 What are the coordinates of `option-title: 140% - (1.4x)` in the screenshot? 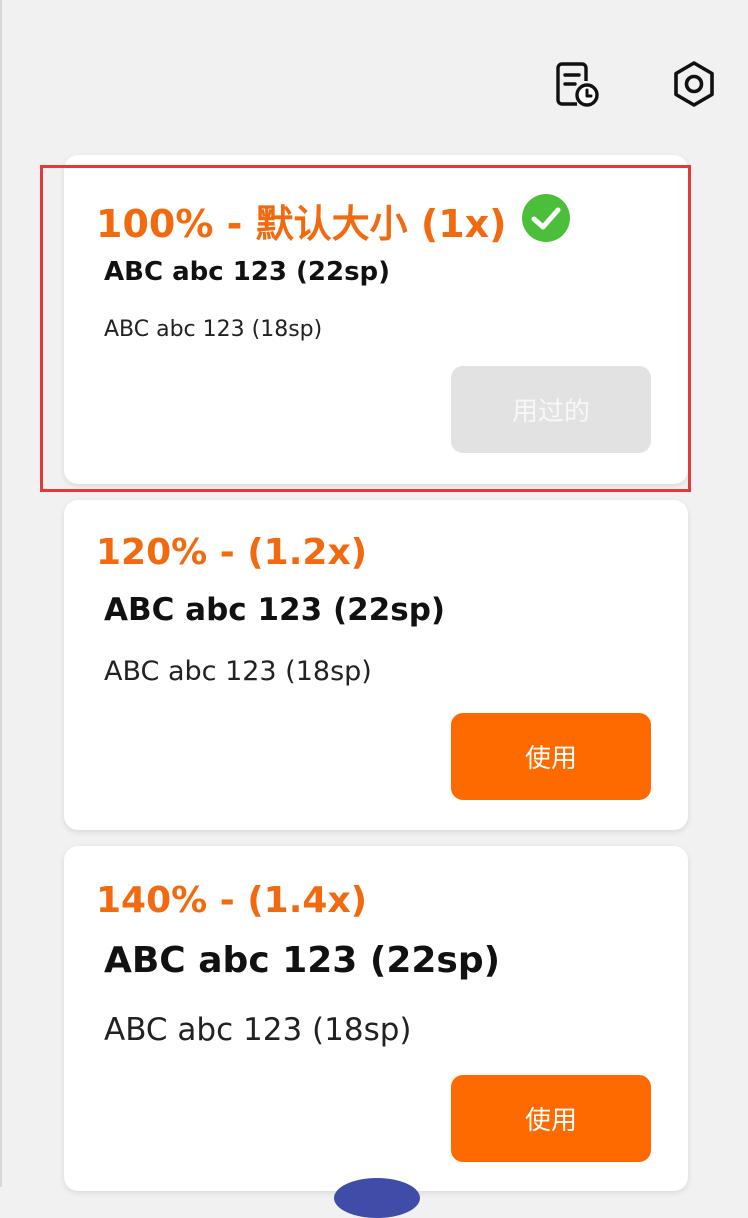 It's located at (232, 900).